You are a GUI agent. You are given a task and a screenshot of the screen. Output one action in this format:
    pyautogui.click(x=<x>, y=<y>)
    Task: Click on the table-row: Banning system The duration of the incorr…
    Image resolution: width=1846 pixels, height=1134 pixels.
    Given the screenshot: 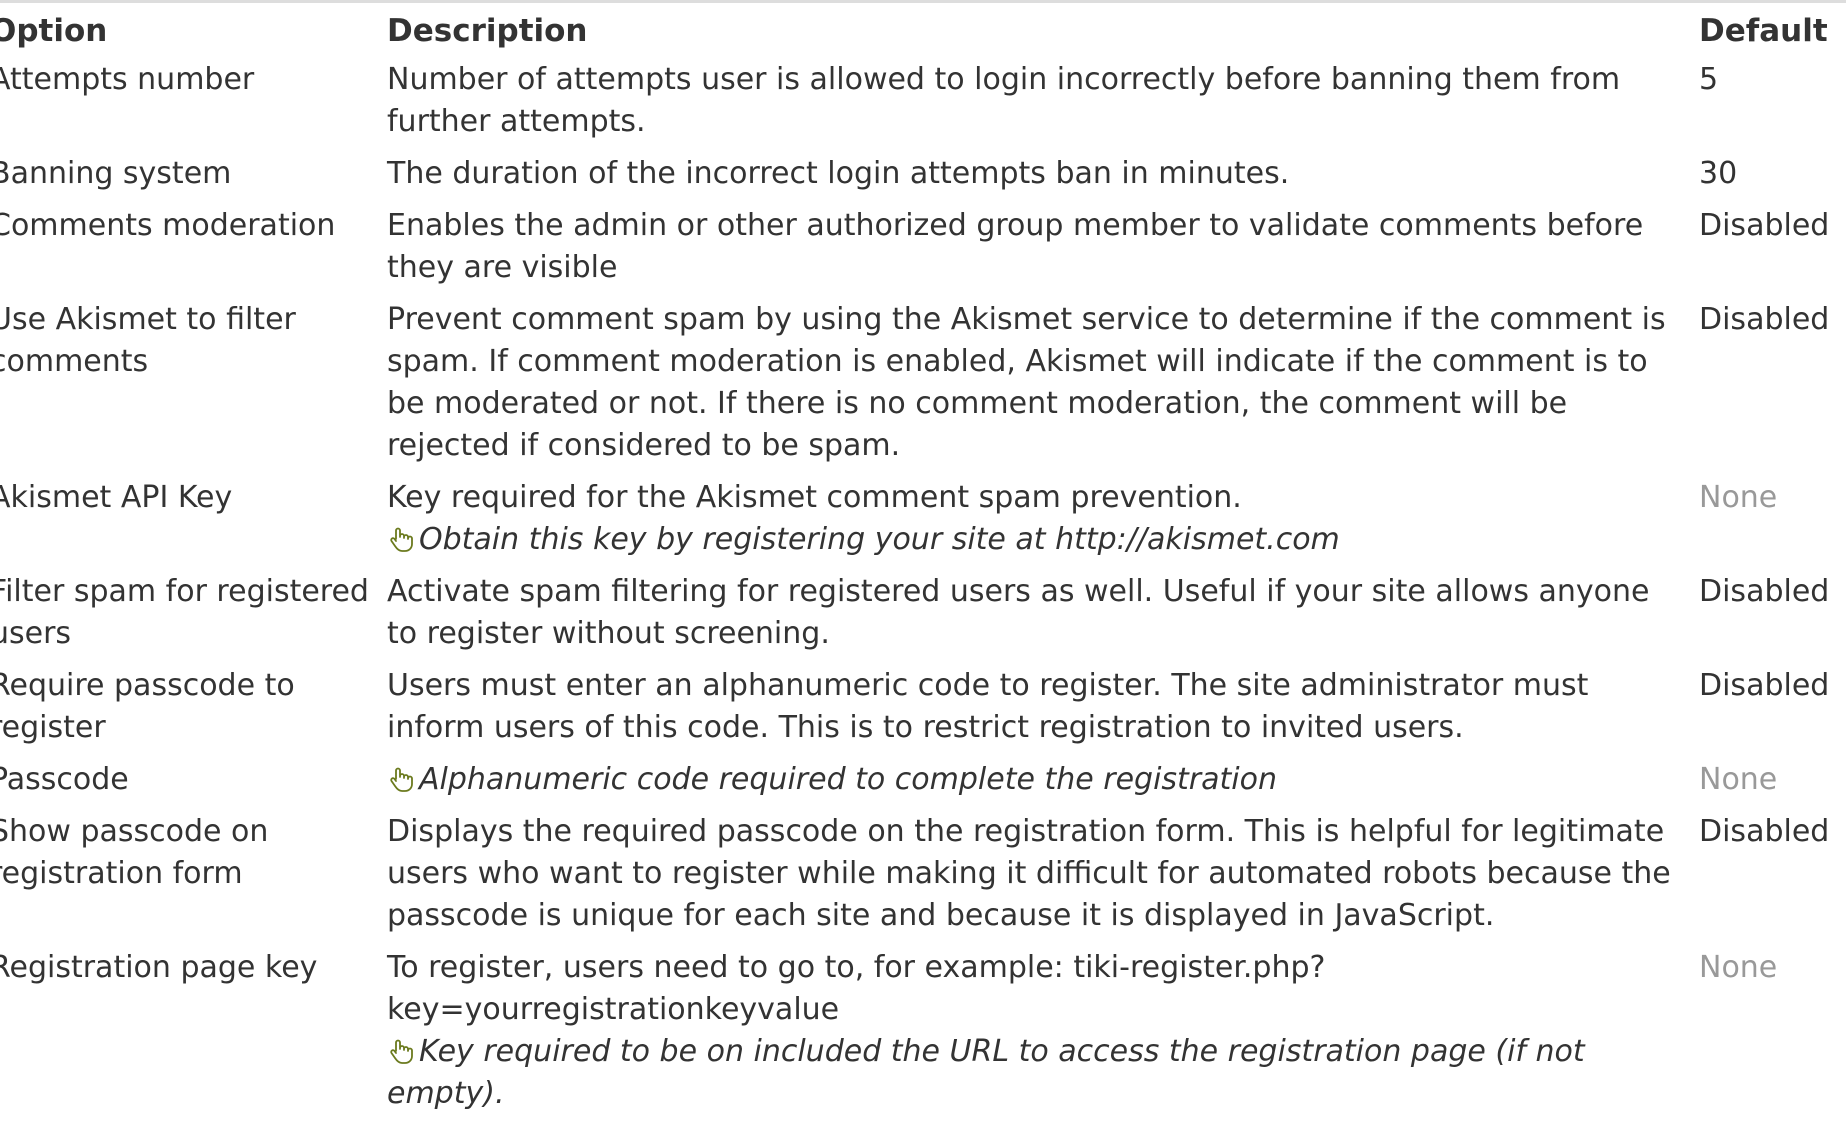 What is the action you would take?
    pyautogui.click(x=923, y=175)
    